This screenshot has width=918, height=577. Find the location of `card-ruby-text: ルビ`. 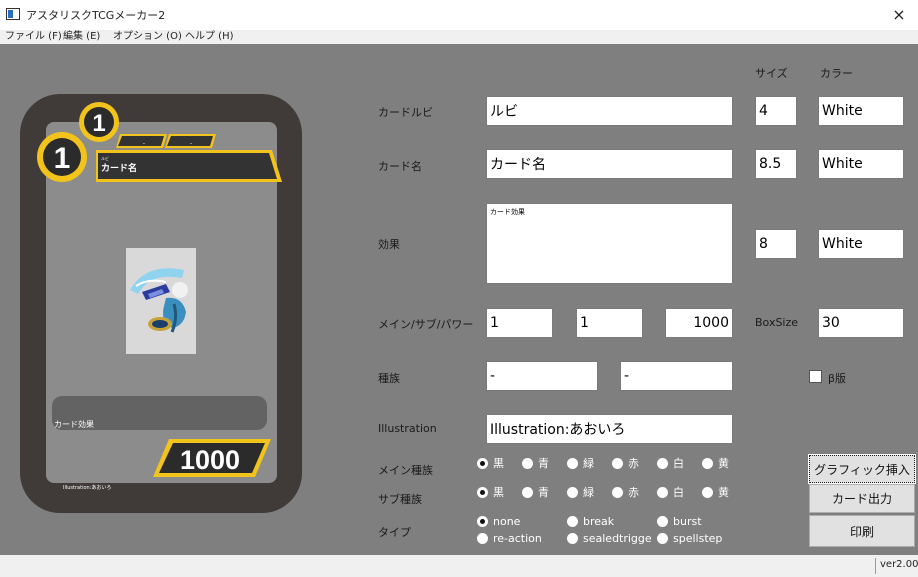

card-ruby-text: ルビ is located at coordinates (105, 158).